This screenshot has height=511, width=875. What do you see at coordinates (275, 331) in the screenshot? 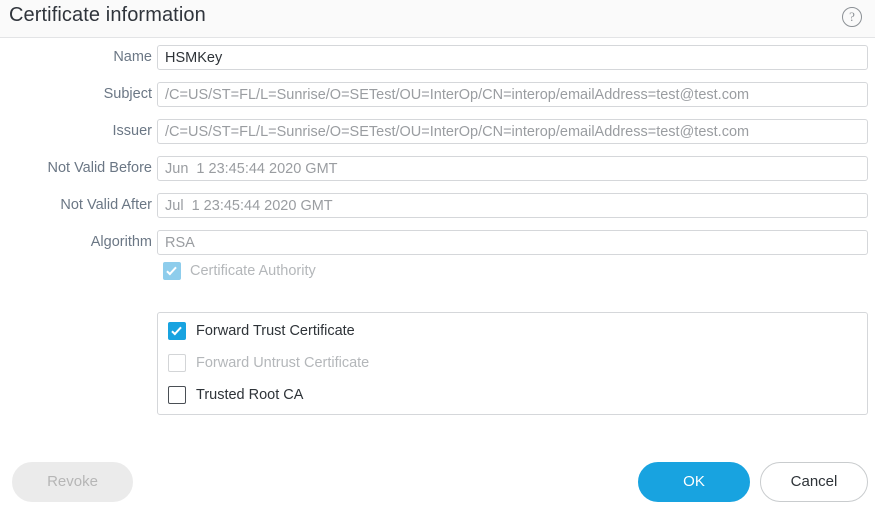
I see `checkbox-label-forward-trust-certificate: Forward Trust Certificate` at bounding box center [275, 331].